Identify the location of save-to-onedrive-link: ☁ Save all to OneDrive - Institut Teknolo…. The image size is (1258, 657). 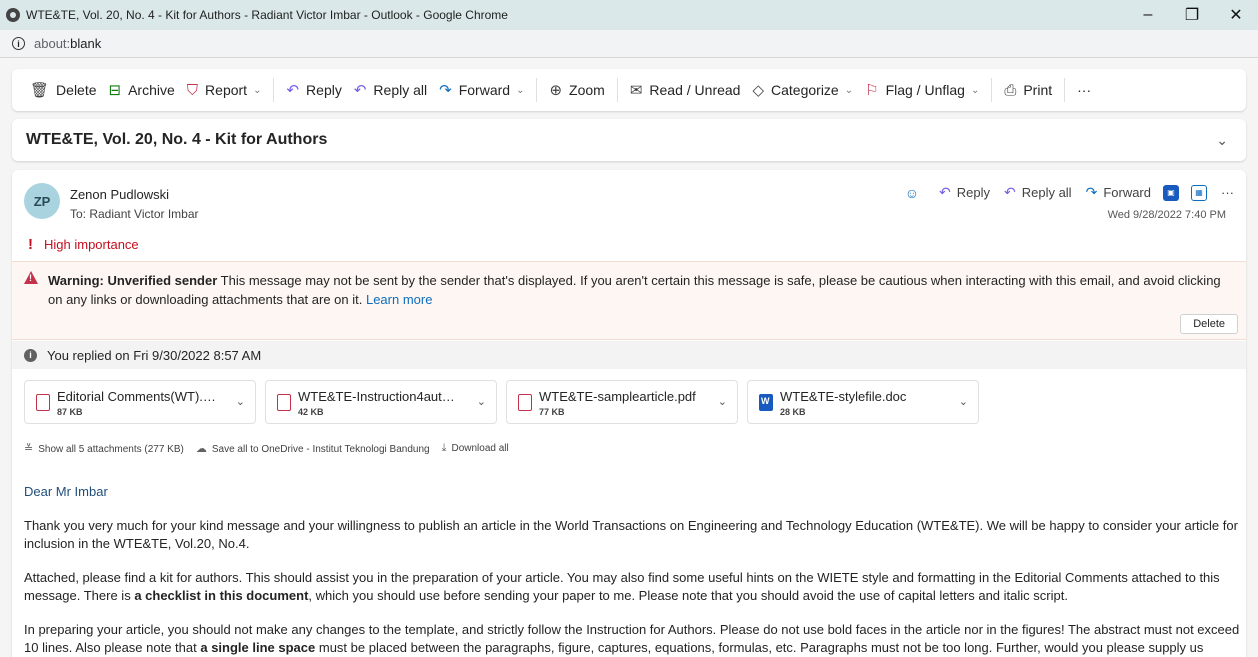
(313, 448).